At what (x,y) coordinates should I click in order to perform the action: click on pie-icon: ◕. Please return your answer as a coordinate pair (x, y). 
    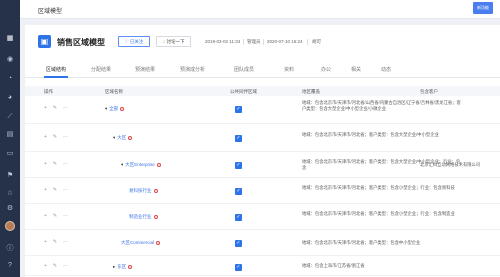
    Looking at the image, I should click on (10, 98).